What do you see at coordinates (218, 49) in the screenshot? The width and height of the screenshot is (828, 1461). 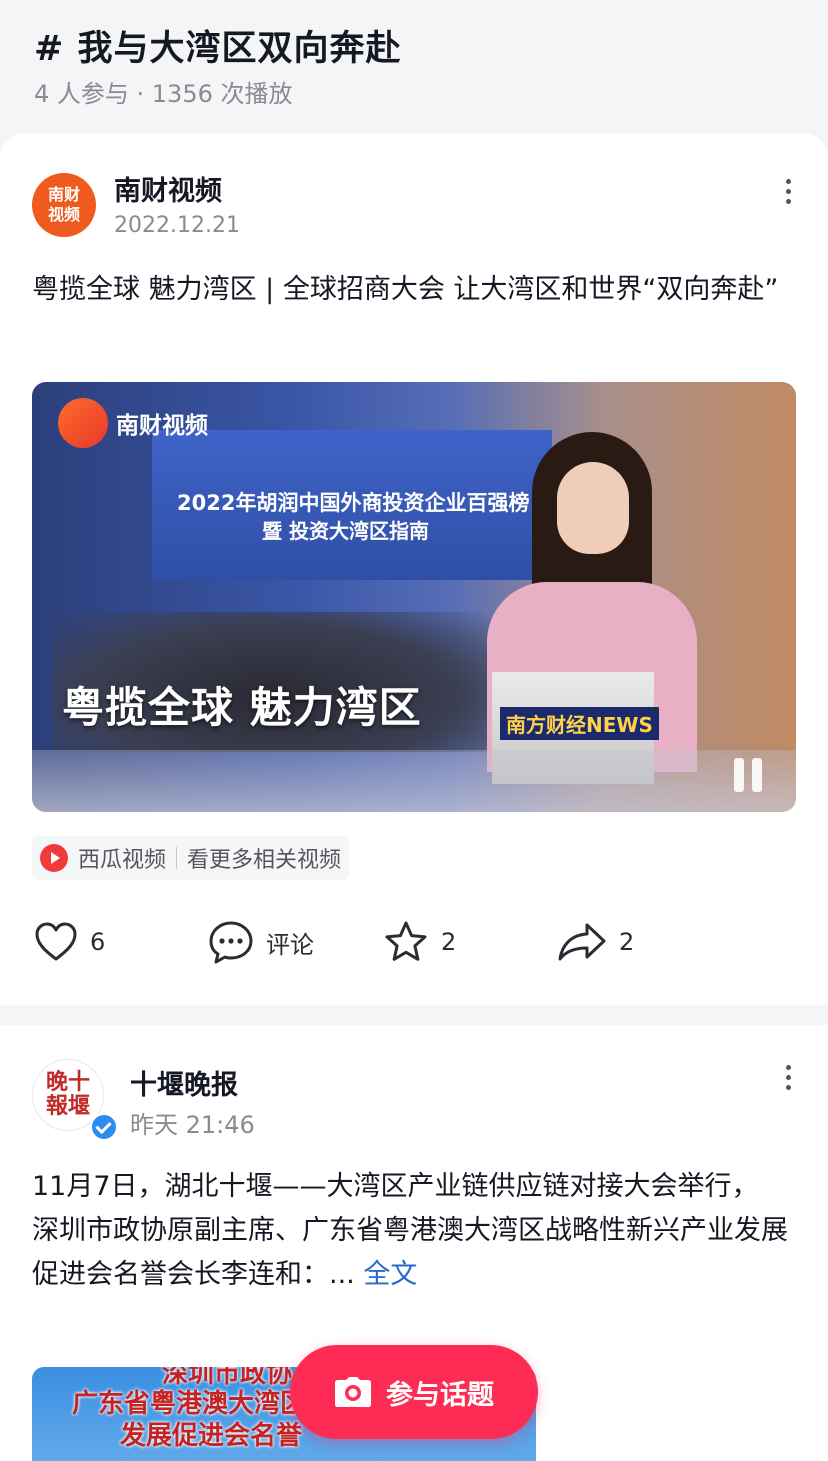 I see `topic-title: # 我与大湾区双向奔赴` at bounding box center [218, 49].